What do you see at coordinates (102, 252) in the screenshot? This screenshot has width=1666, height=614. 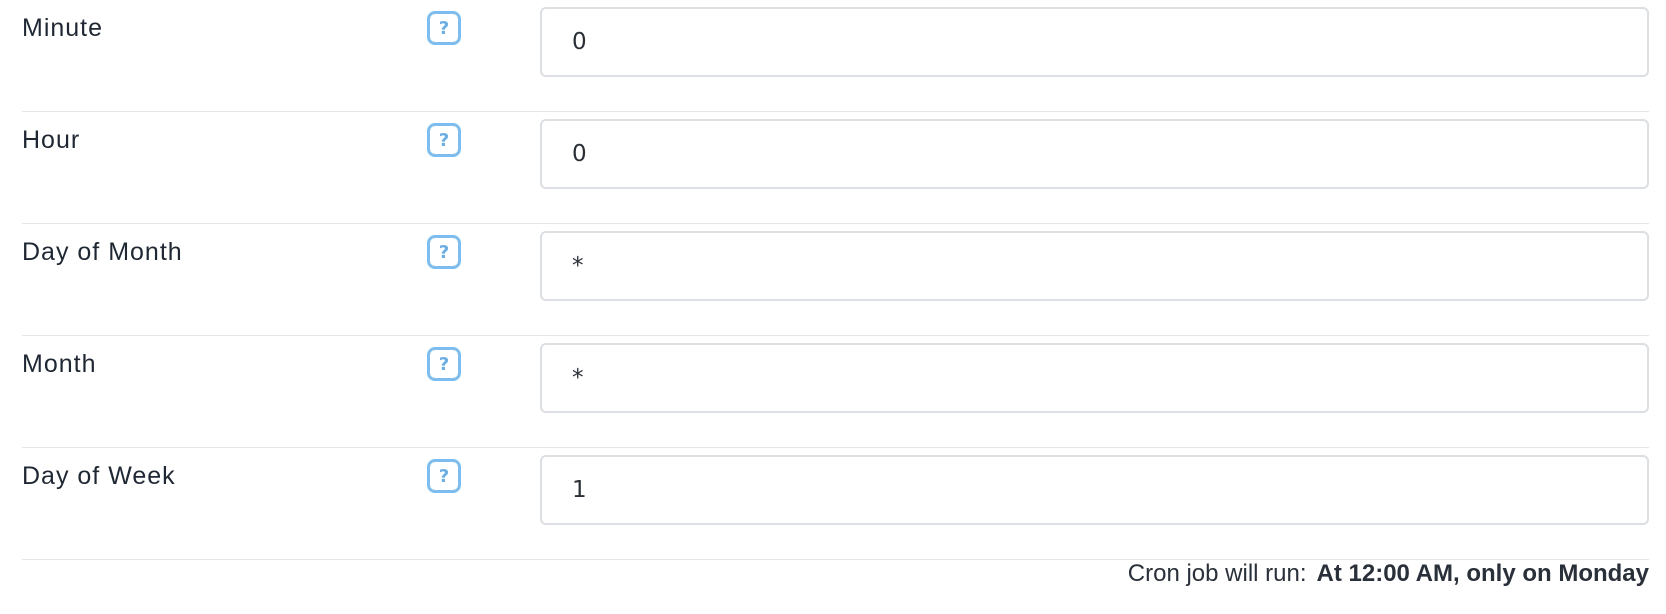 I see `day-of-month-label: Day of Month` at bounding box center [102, 252].